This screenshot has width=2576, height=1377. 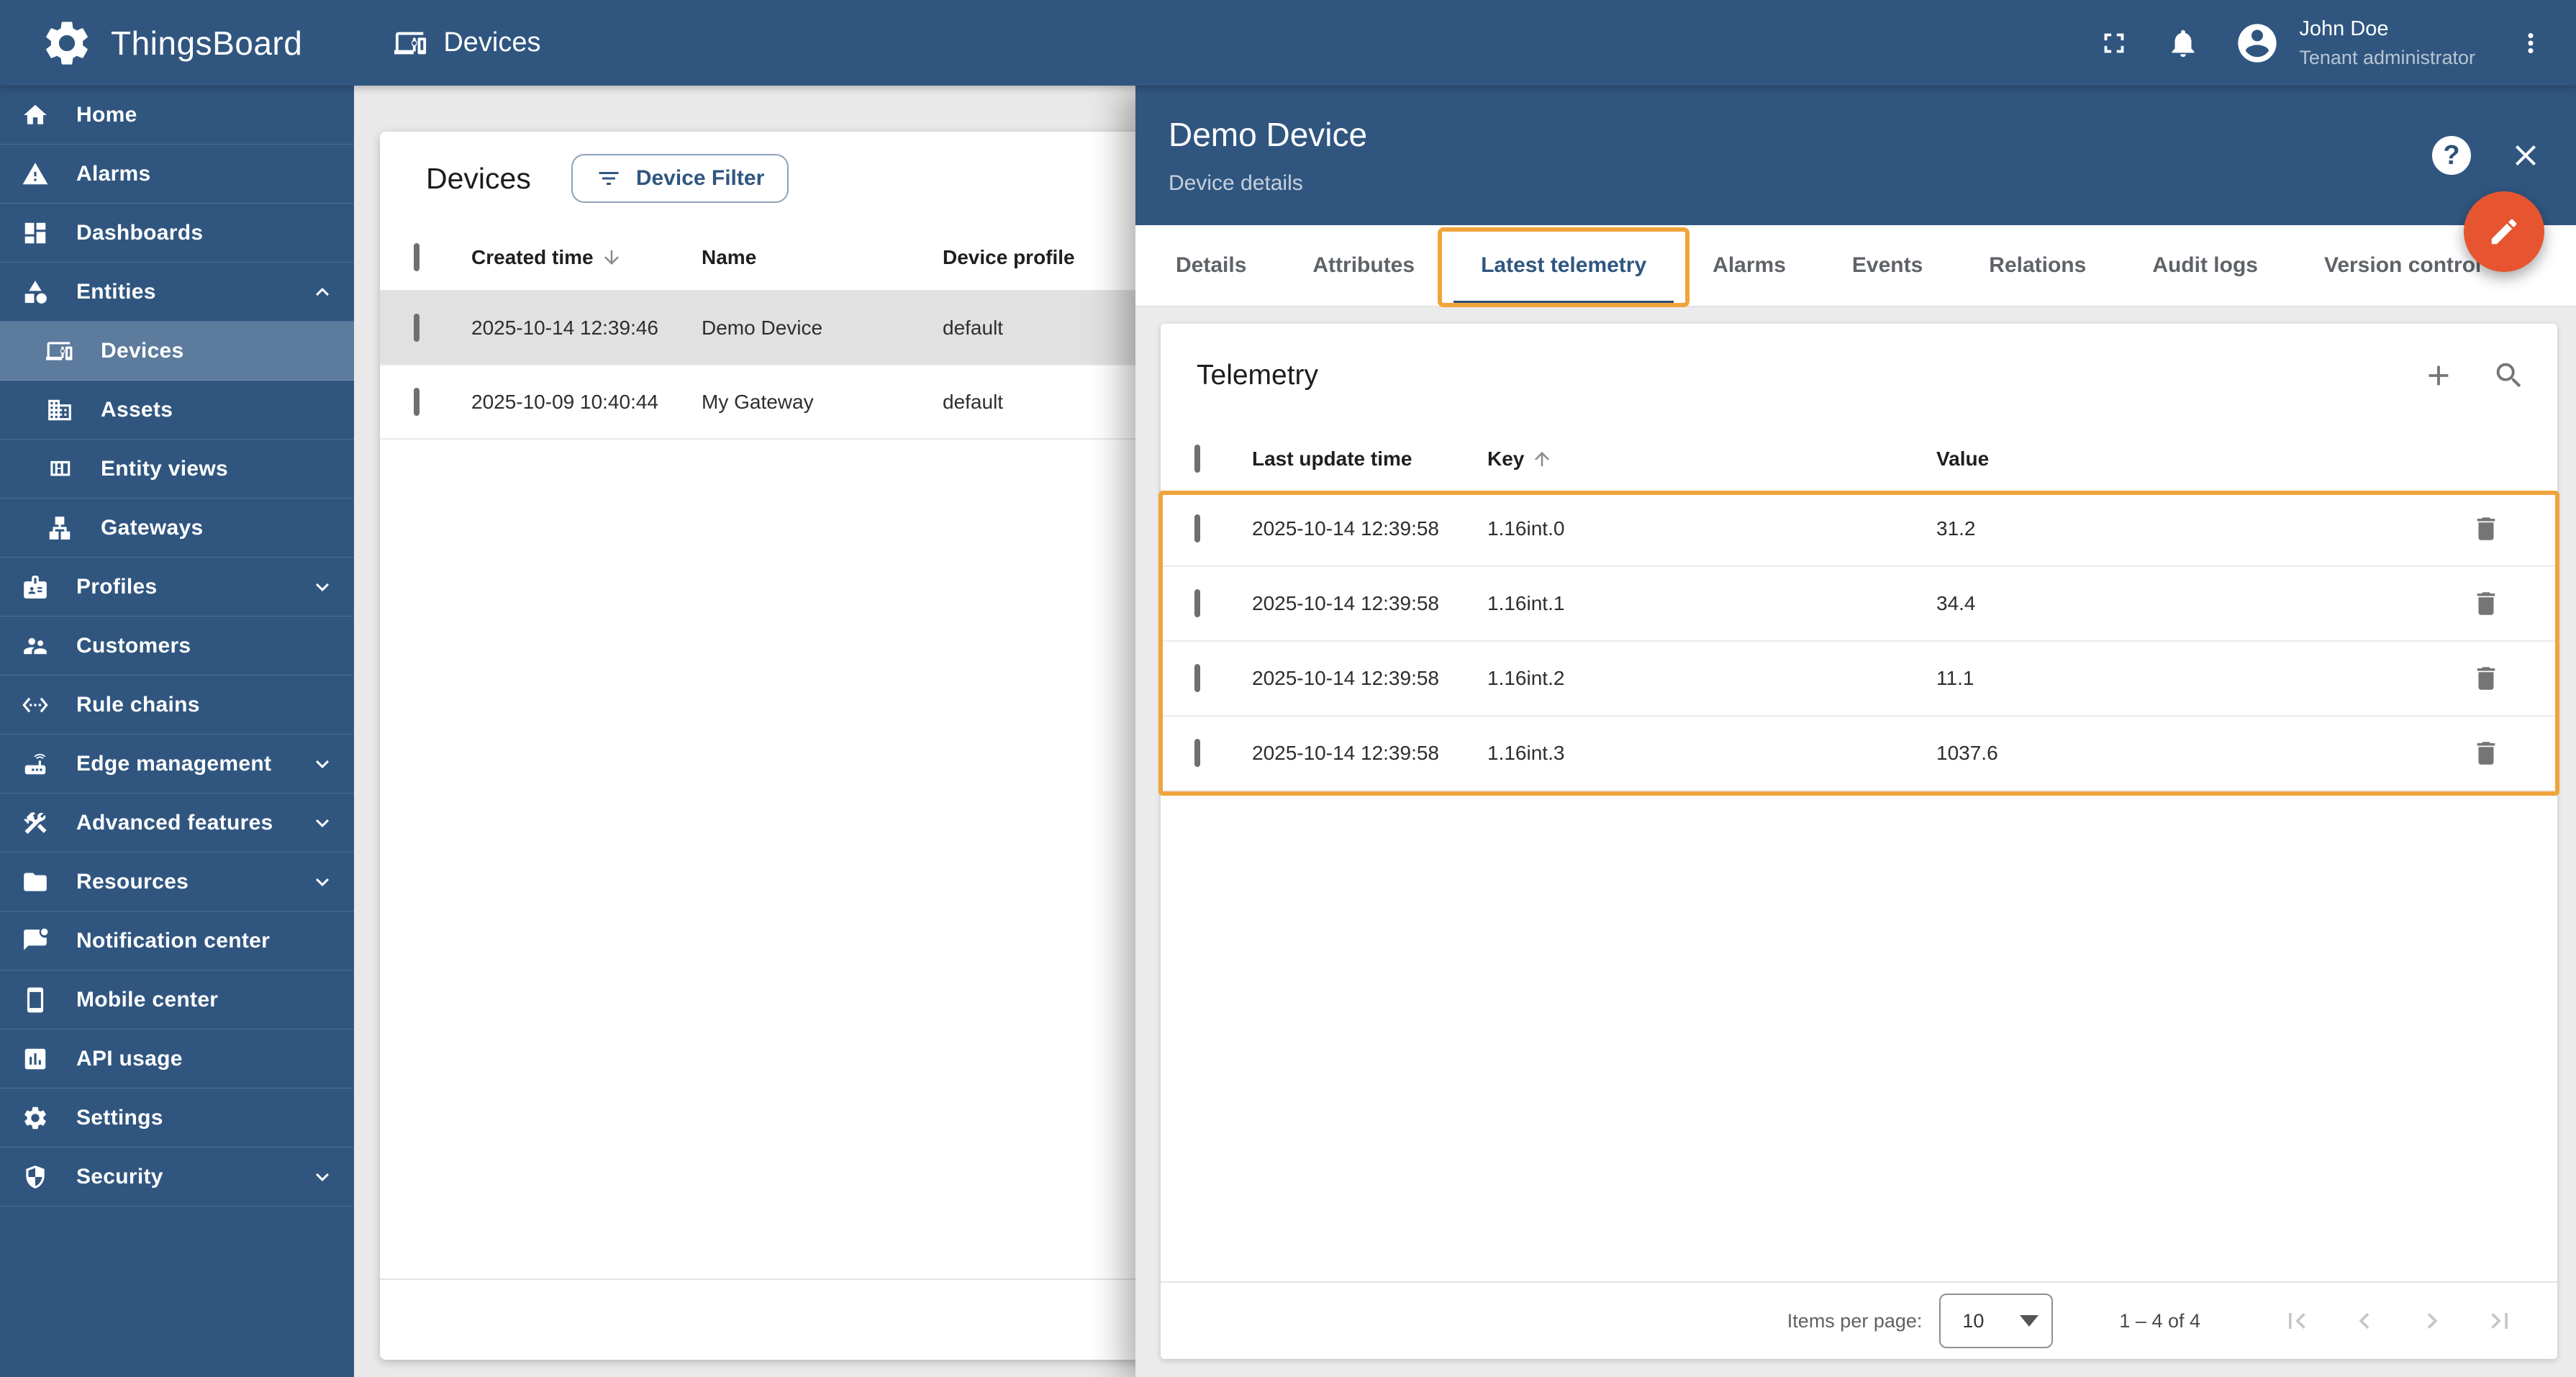 What do you see at coordinates (2037, 265) in the screenshot?
I see `tab-relations: Relations` at bounding box center [2037, 265].